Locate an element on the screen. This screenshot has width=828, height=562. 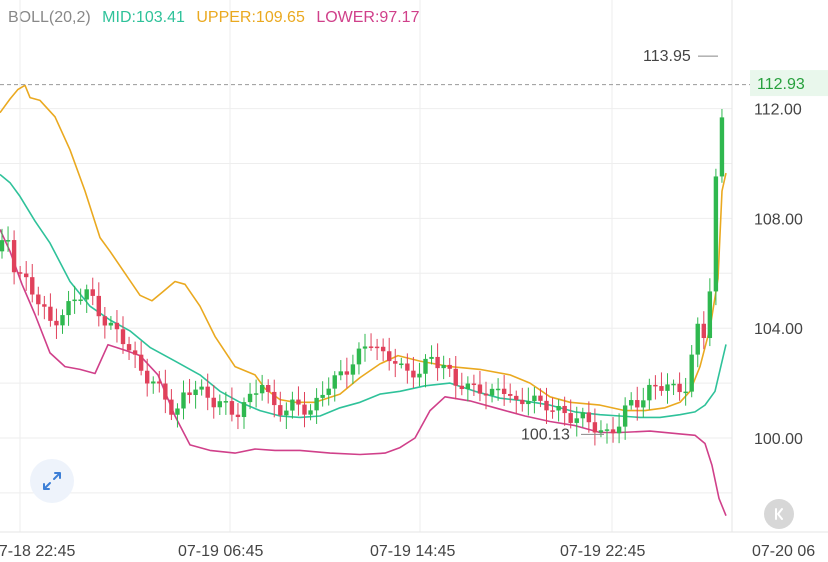
collapse-panel-button is located at coordinates (779, 514).